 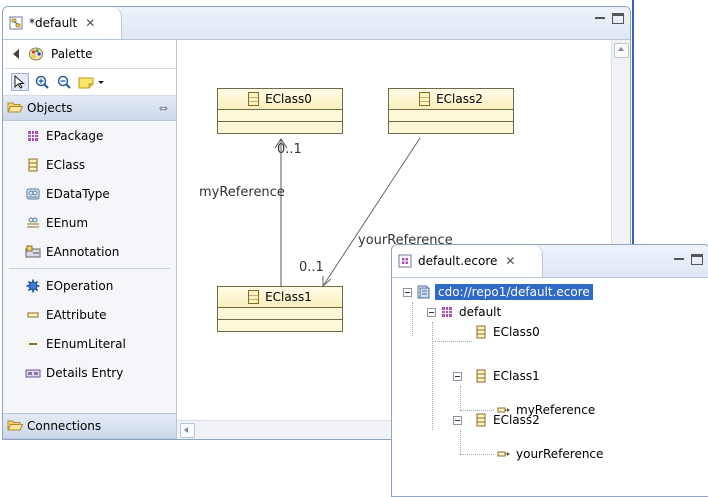 What do you see at coordinates (187, 430) in the screenshot?
I see `scroll-left-icon` at bounding box center [187, 430].